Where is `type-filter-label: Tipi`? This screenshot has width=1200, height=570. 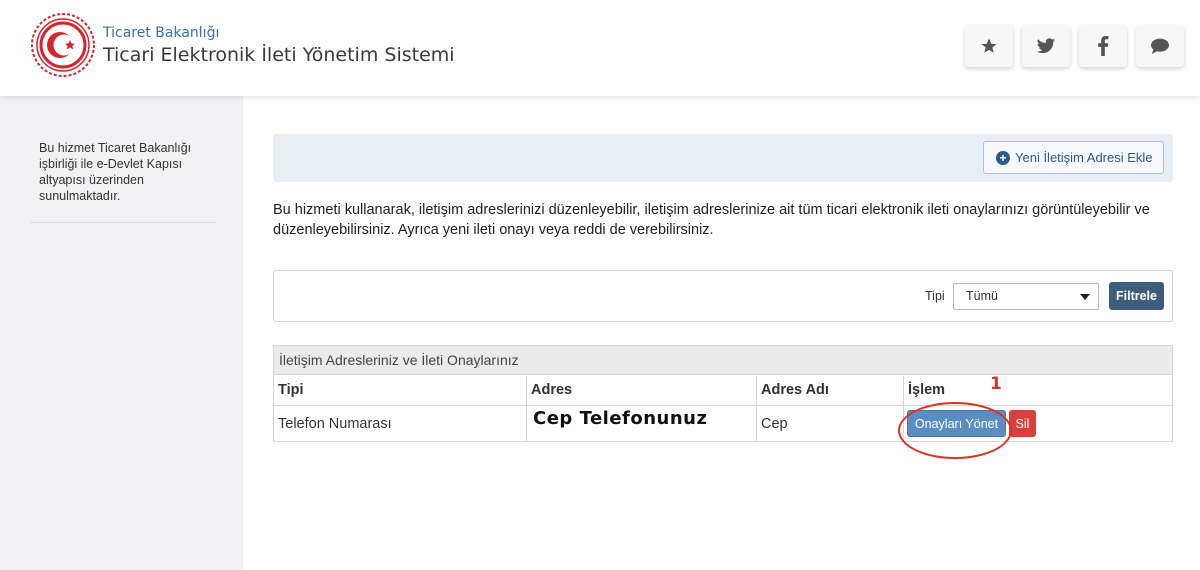 type-filter-label: Tipi is located at coordinates (935, 296).